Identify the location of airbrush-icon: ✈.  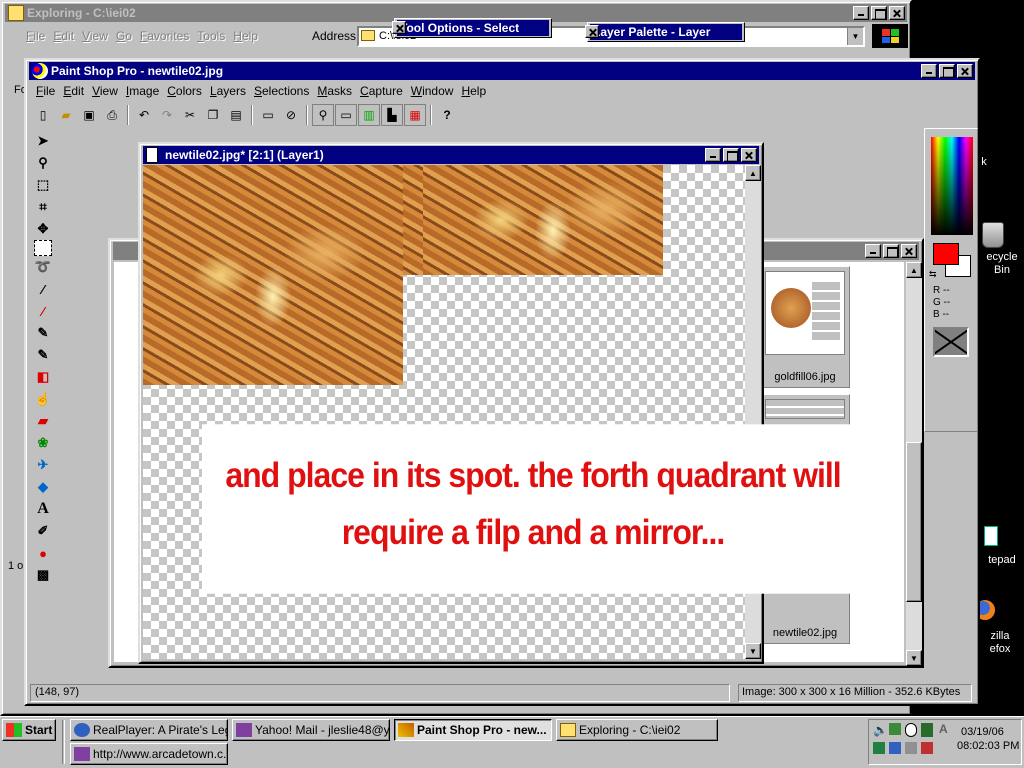
(43, 465).